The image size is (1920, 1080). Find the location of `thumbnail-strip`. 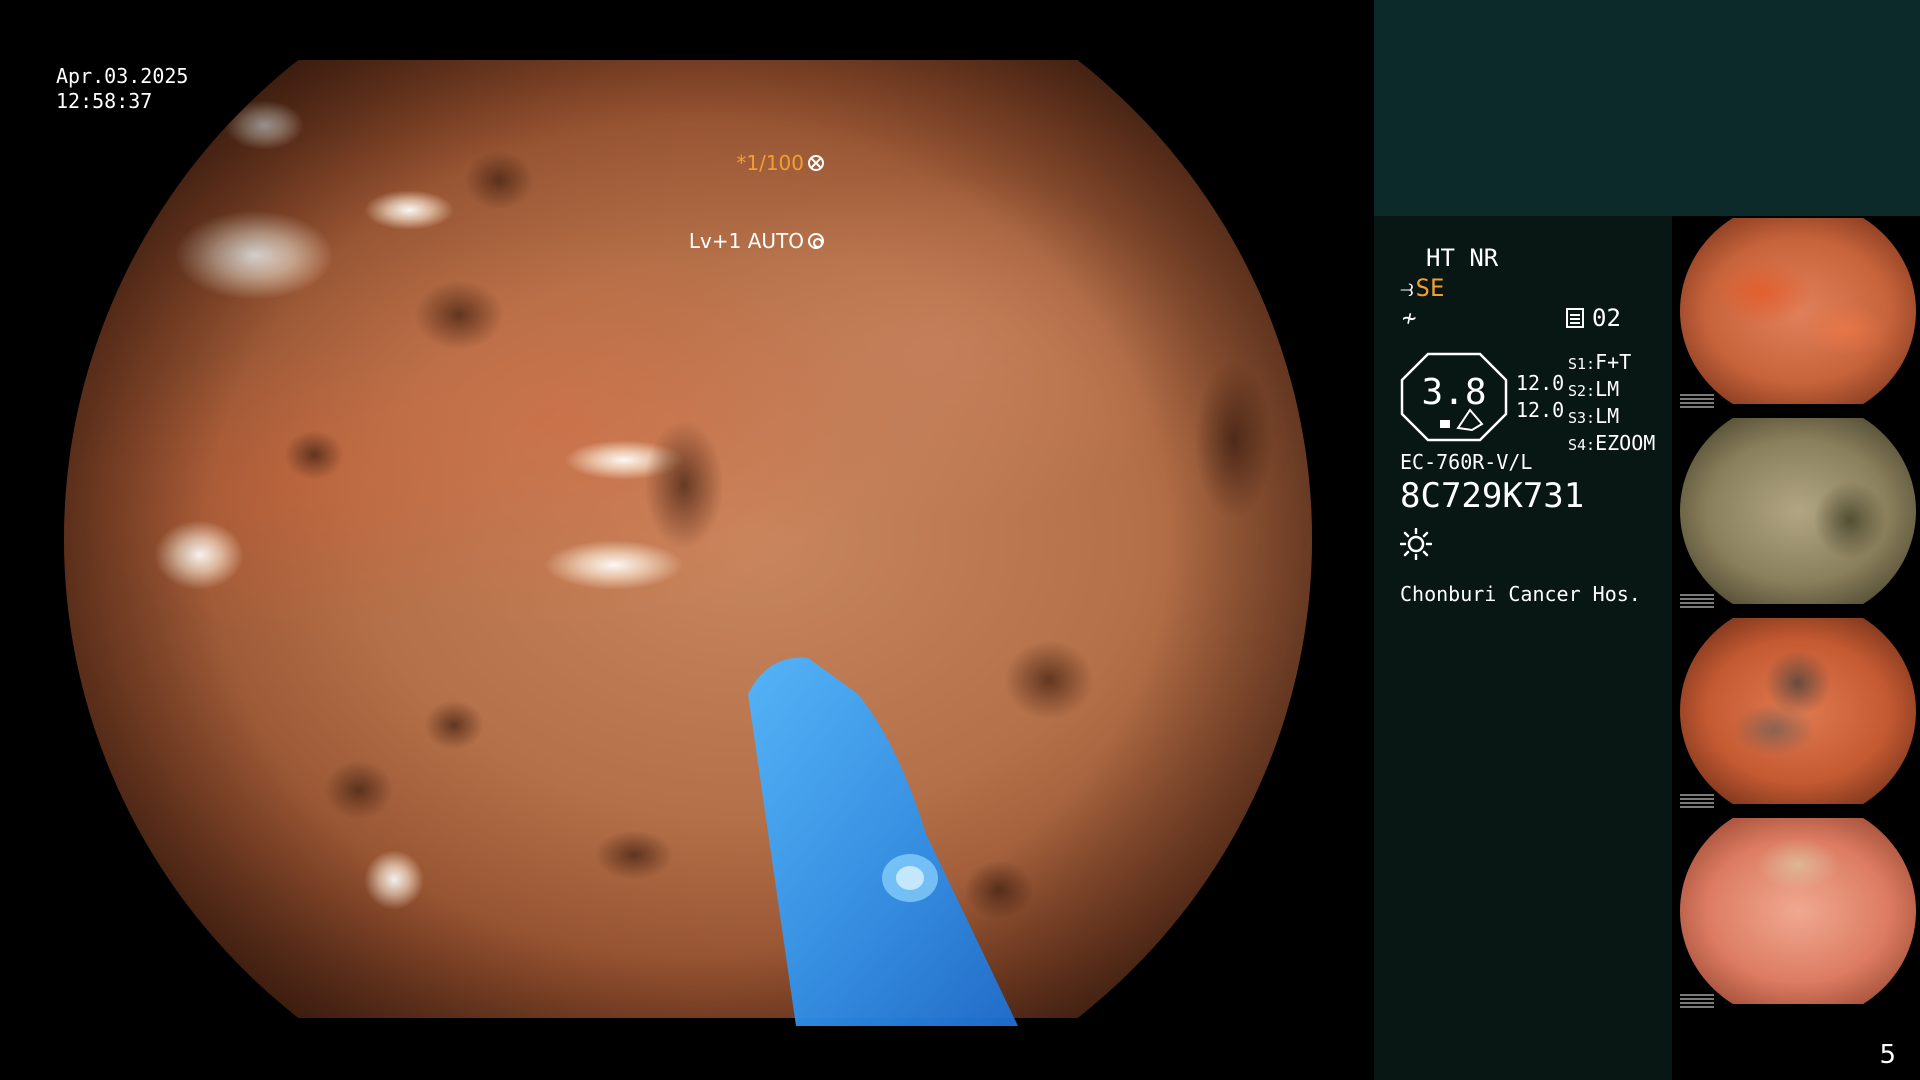

thumbnail-strip is located at coordinates (1796, 616).